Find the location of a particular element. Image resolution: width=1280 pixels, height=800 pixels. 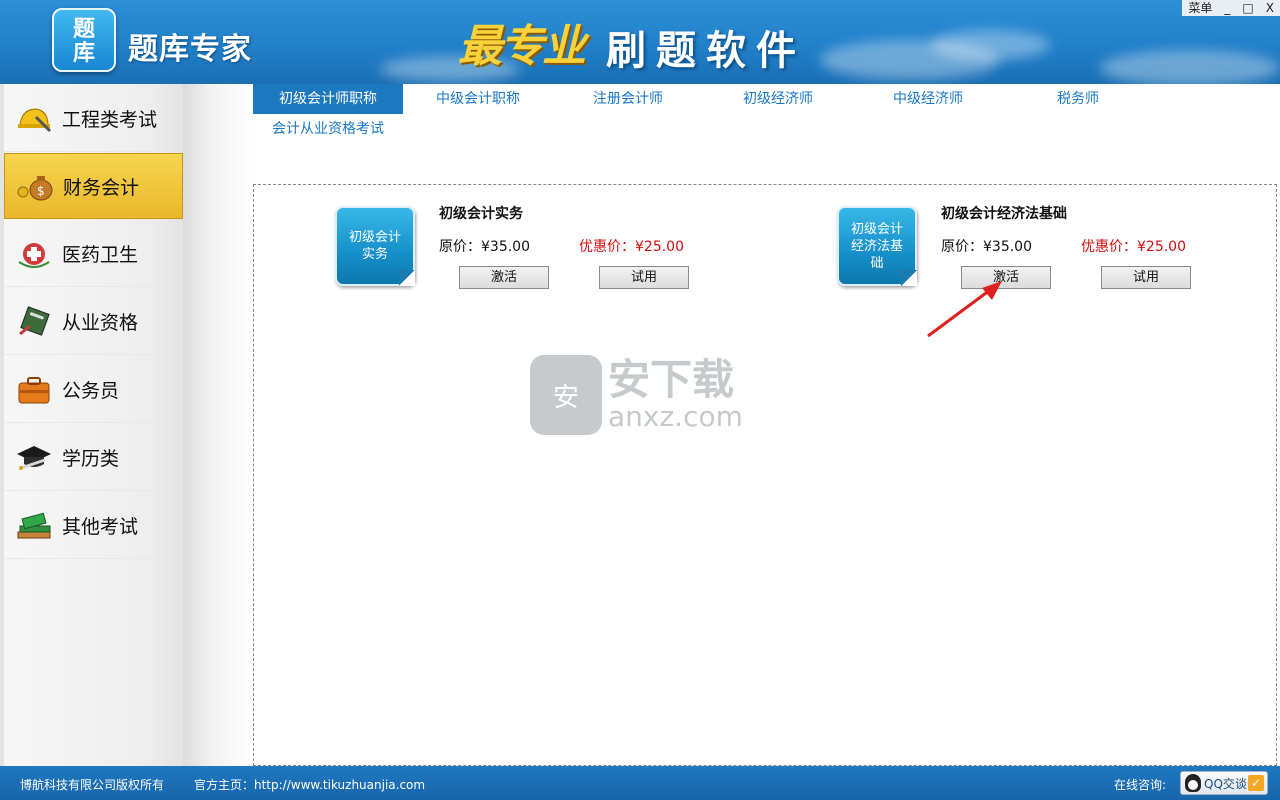

app-header: 题 库 题库专家 最专业 刷题软件 菜单 _ □ X is located at coordinates (640, 42).